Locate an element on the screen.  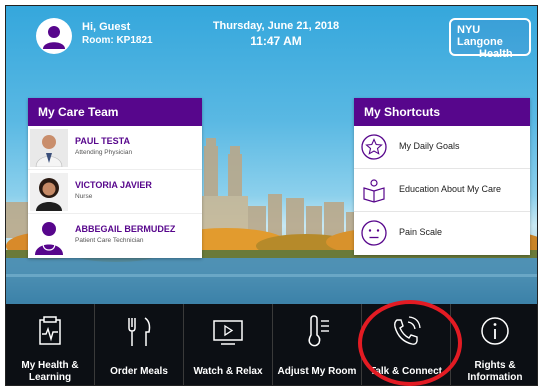
thermometer-icon is located at coordinates (318, 331).